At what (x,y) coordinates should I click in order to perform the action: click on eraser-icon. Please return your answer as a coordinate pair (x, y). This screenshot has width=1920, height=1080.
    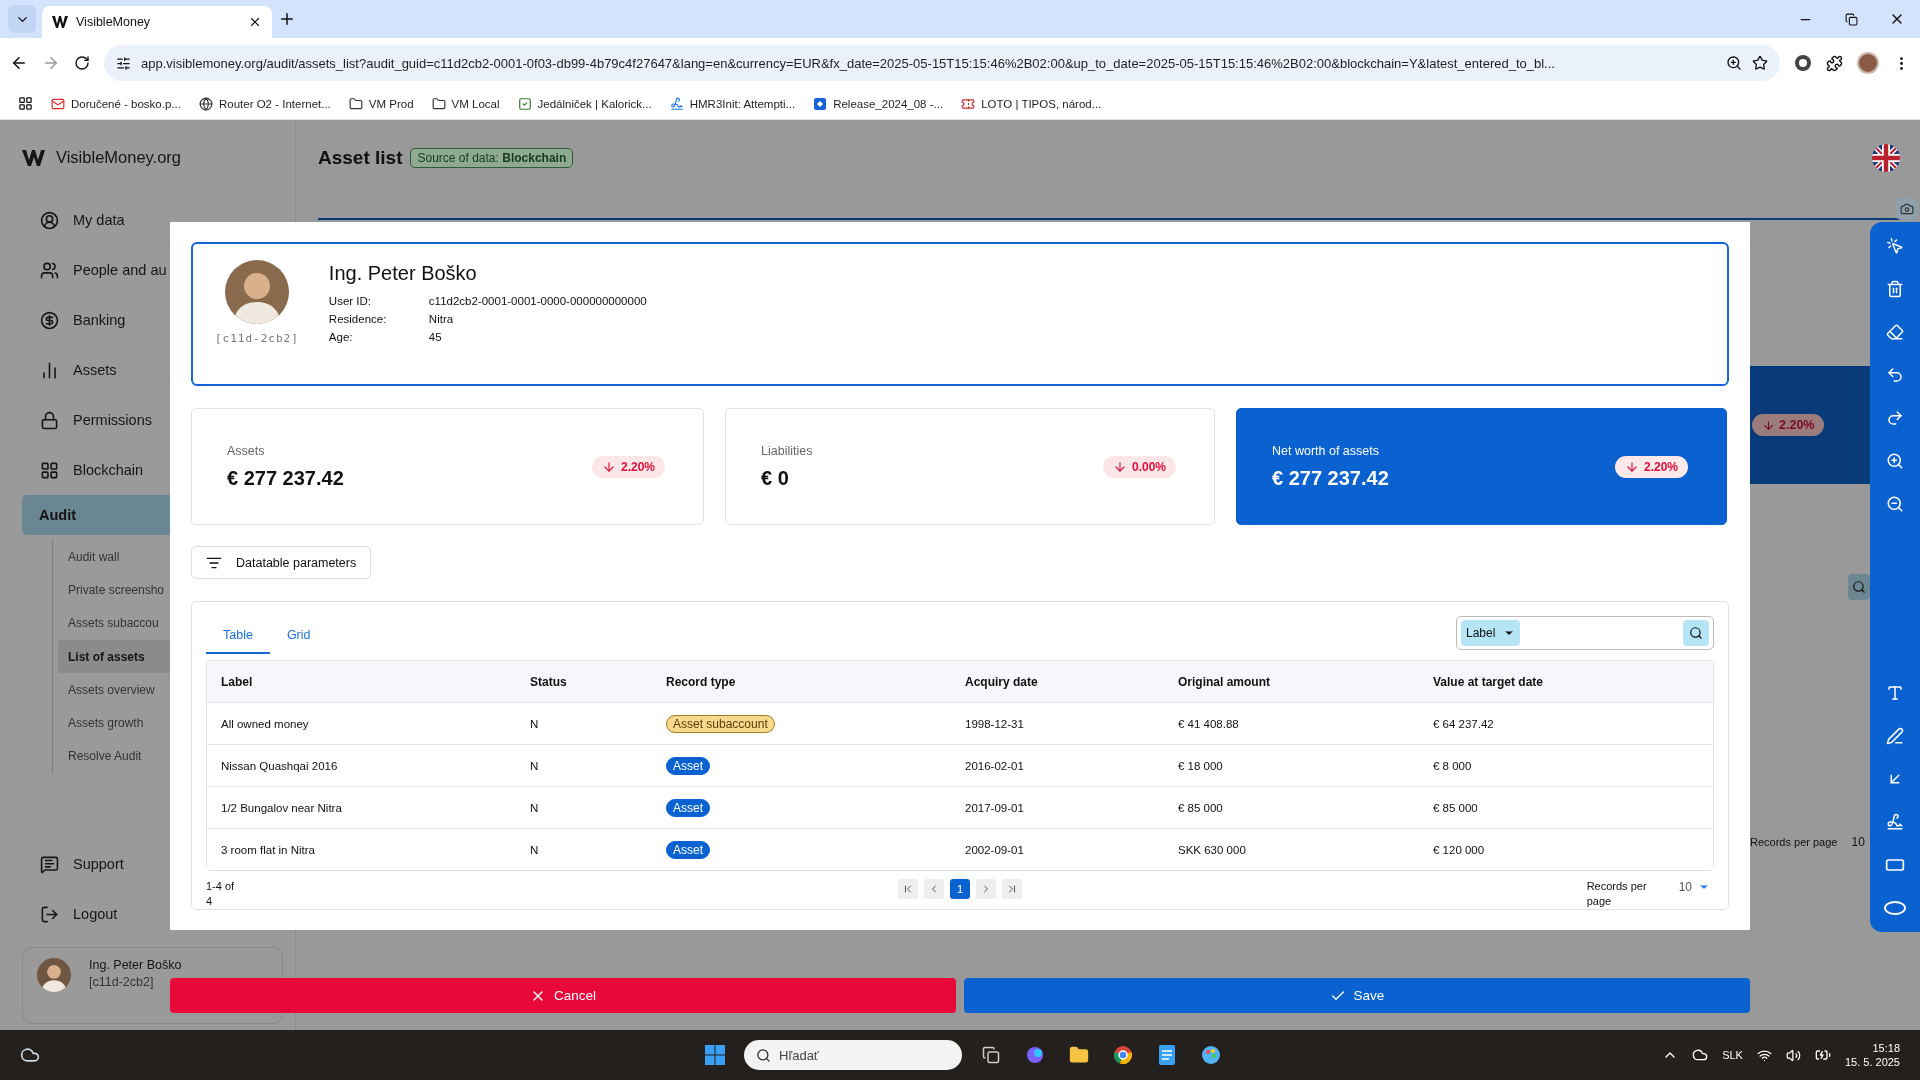
    Looking at the image, I should click on (1895, 332).